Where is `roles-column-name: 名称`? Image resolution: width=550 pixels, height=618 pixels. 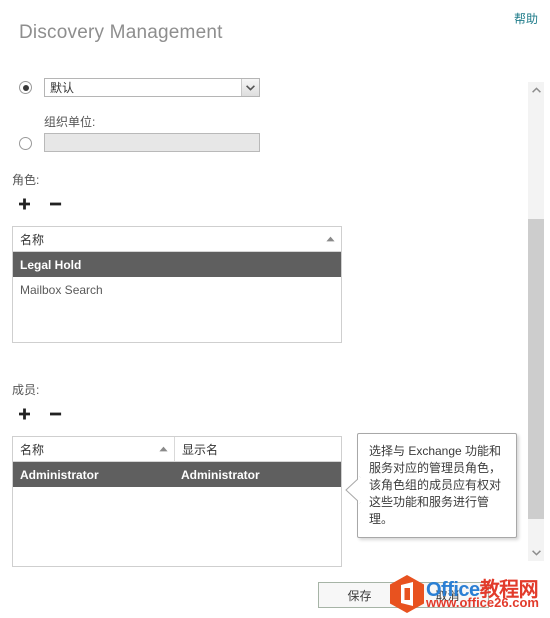
roles-column-name: 名称 is located at coordinates (177, 239).